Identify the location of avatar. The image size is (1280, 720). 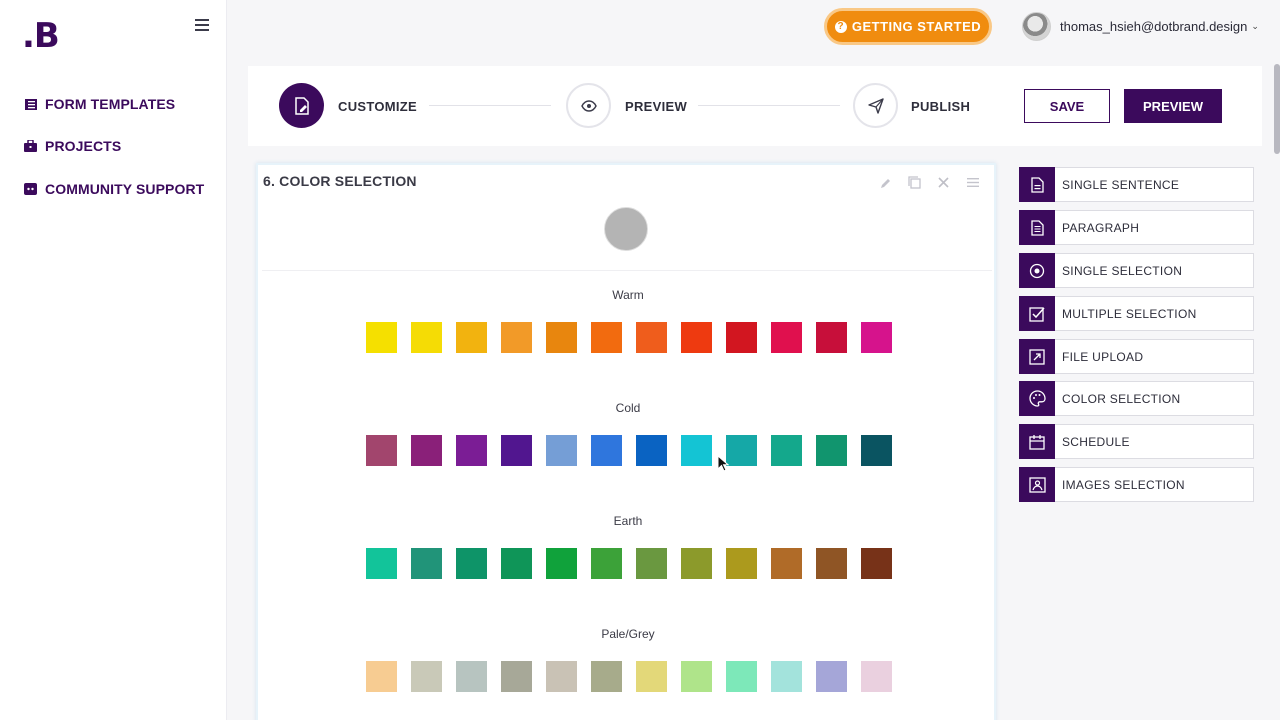
(1036, 26).